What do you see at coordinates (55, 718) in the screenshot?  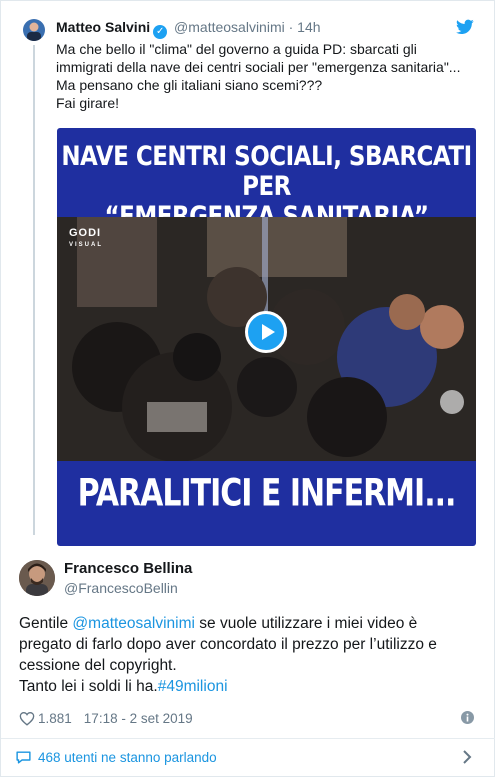 I see `like-count: 1.881` at bounding box center [55, 718].